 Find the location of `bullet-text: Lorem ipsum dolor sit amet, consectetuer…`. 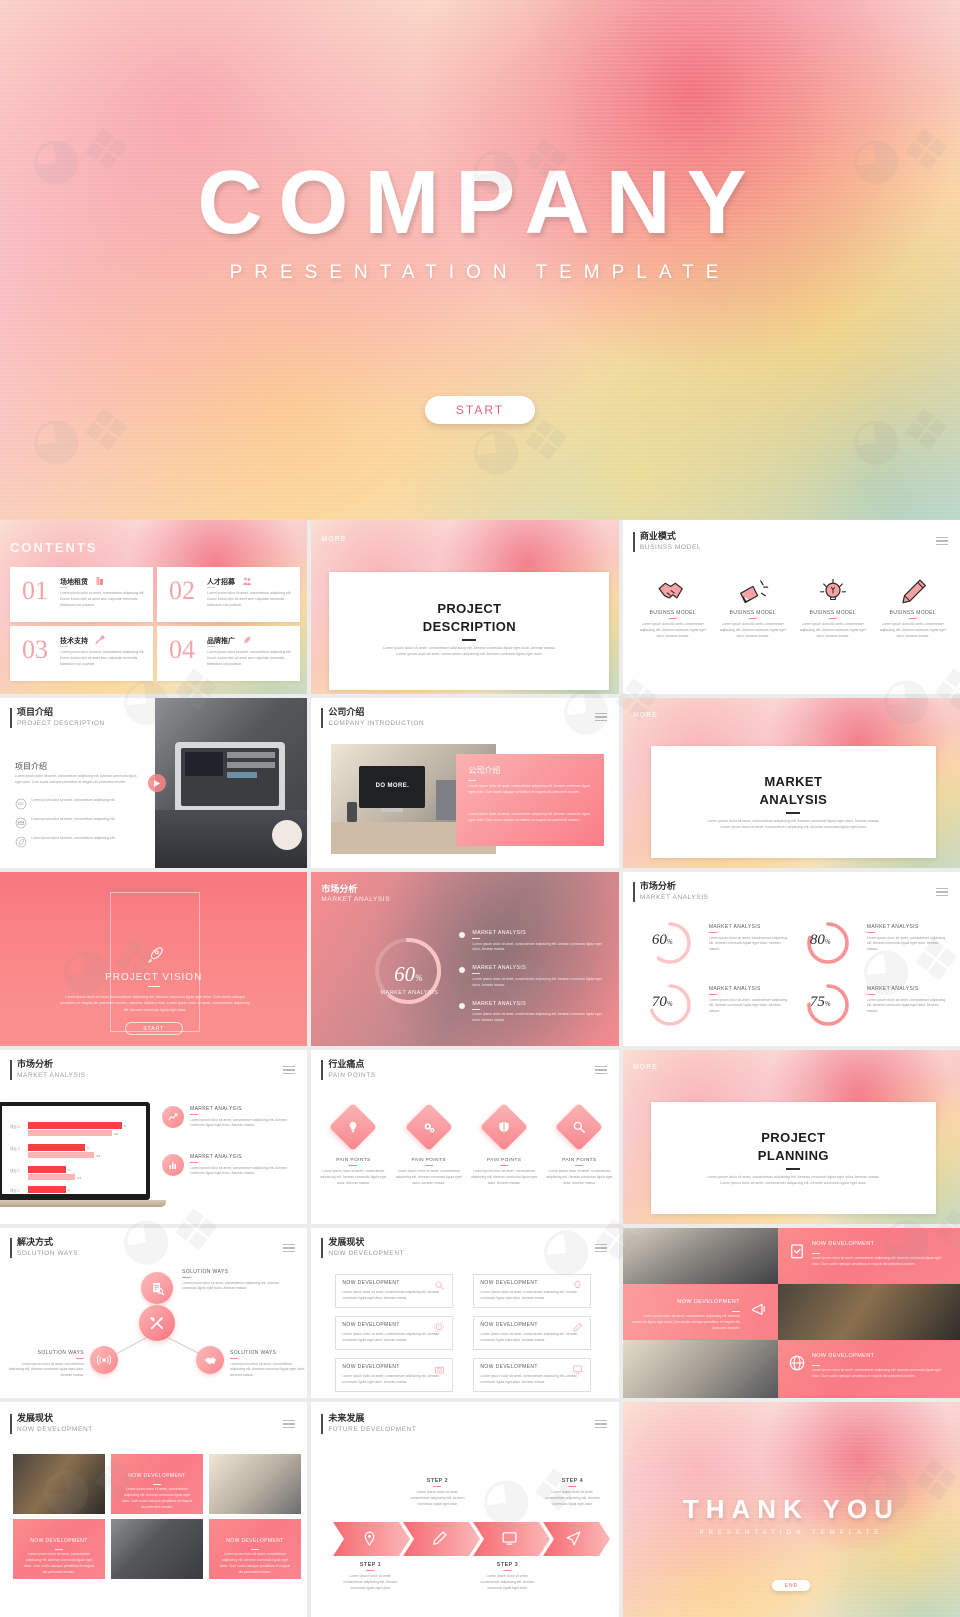

bullet-text: Lorem ipsum dolor sit amet, consectetuer… is located at coordinates (73, 819).